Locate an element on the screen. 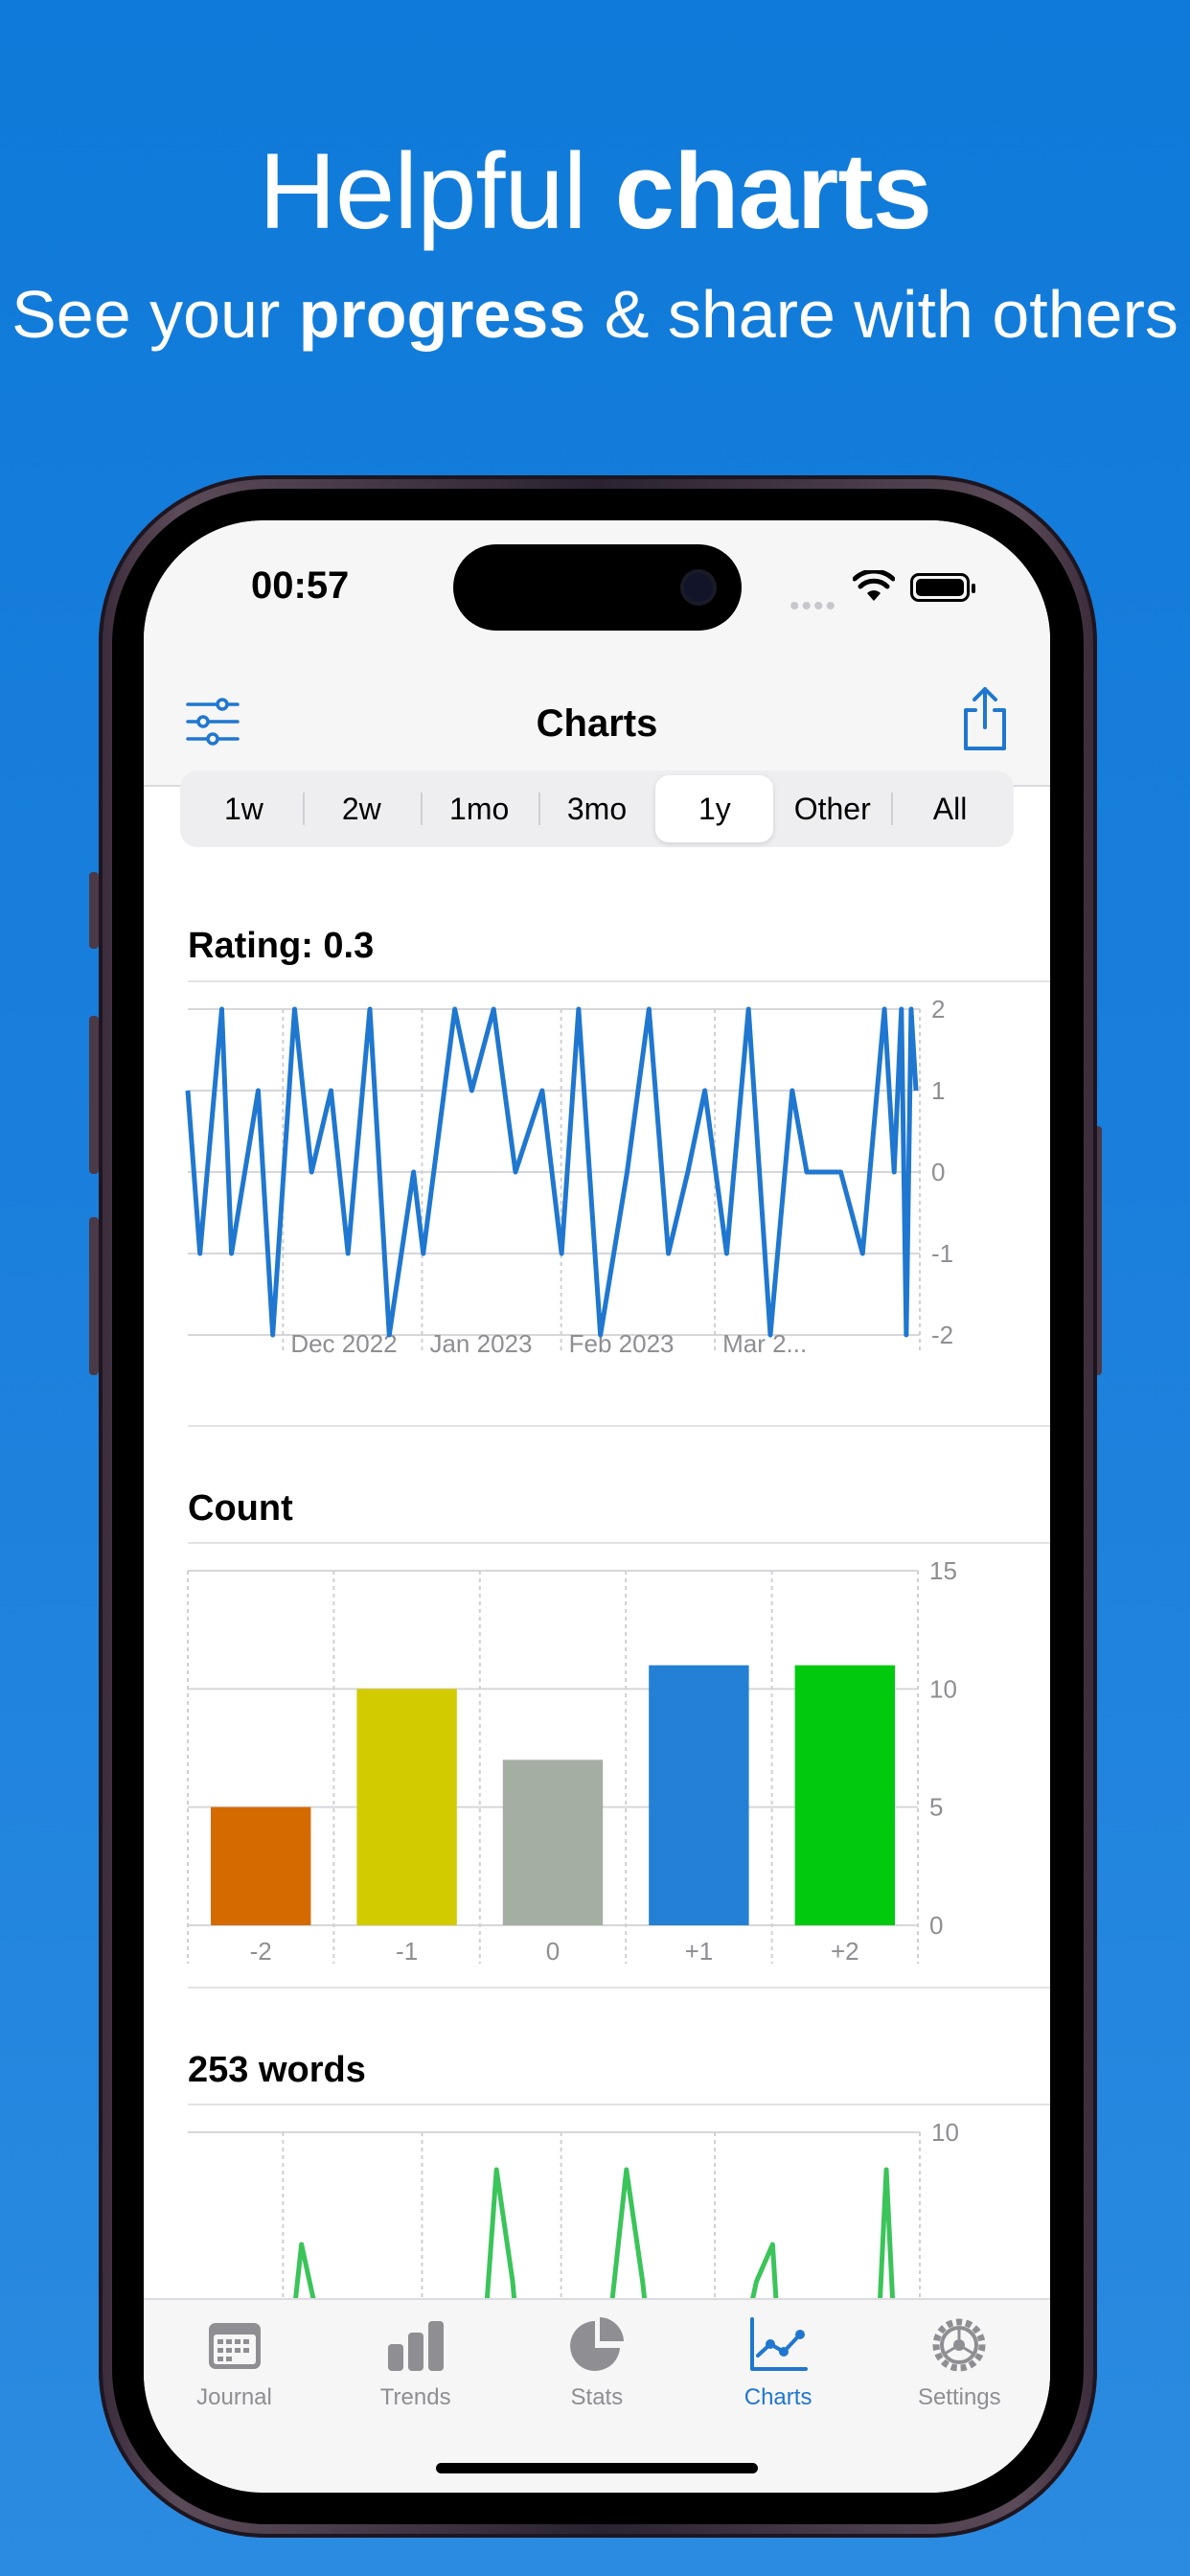 This screenshot has width=1190, height=2576. signal-icon: •••• is located at coordinates (814, 606).